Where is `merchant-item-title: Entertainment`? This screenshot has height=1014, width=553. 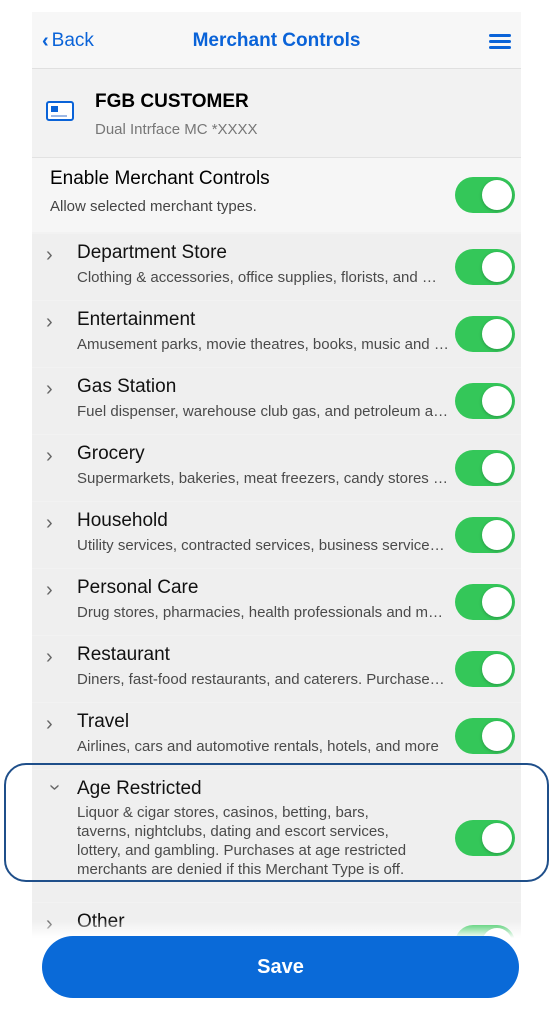 merchant-item-title: Entertainment is located at coordinates (136, 319).